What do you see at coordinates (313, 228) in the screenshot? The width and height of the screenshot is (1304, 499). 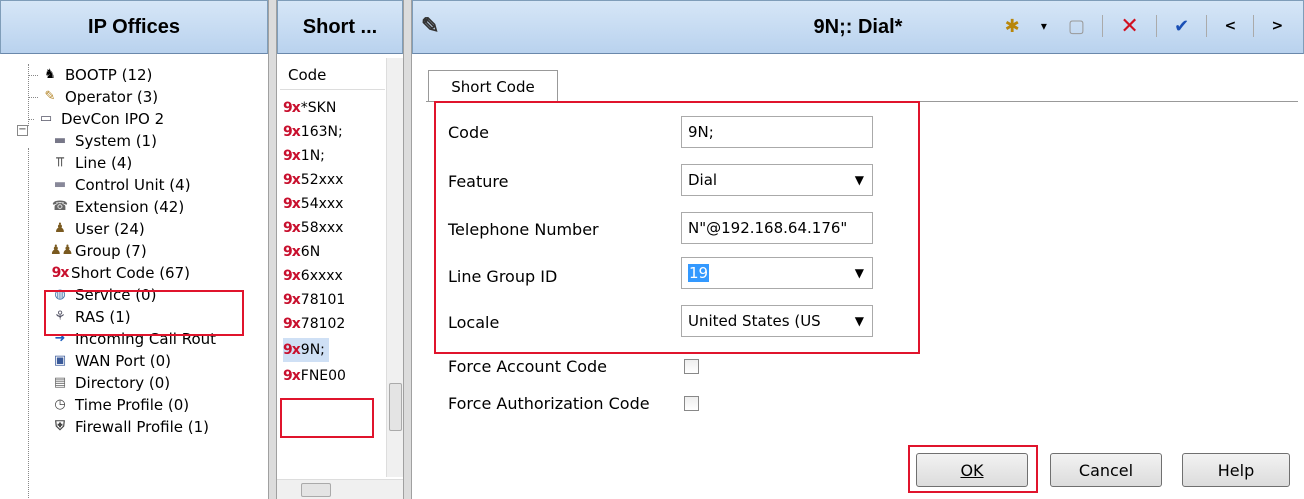 I see `list-item: 9x 58xxx` at bounding box center [313, 228].